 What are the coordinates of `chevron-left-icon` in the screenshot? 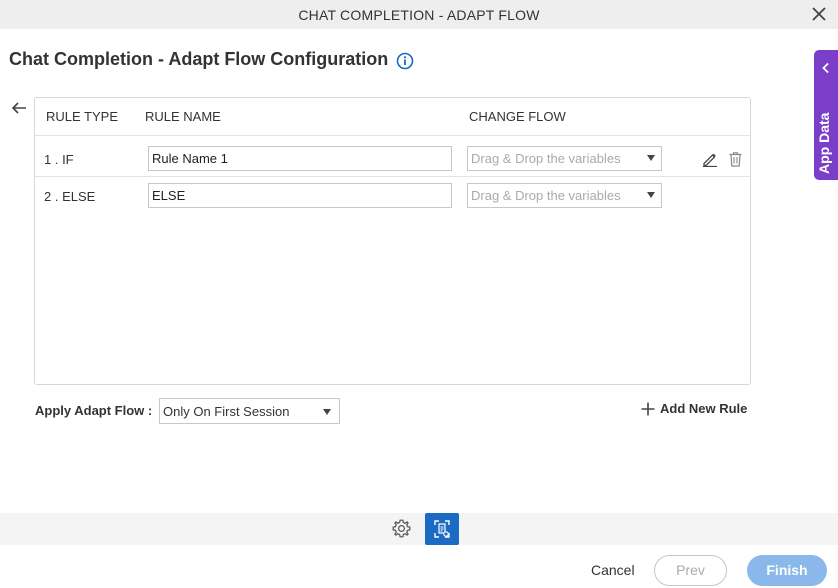 It's located at (825, 68).